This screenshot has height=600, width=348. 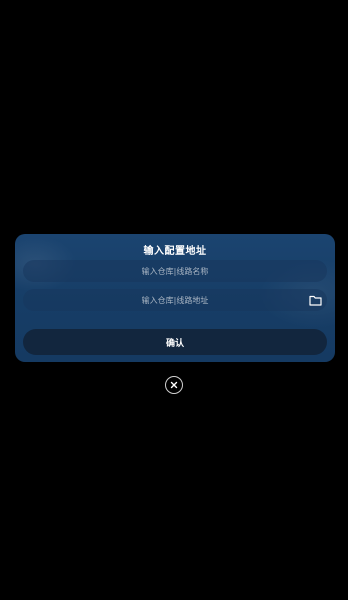 I want to click on close-icon, so click(x=174, y=385).